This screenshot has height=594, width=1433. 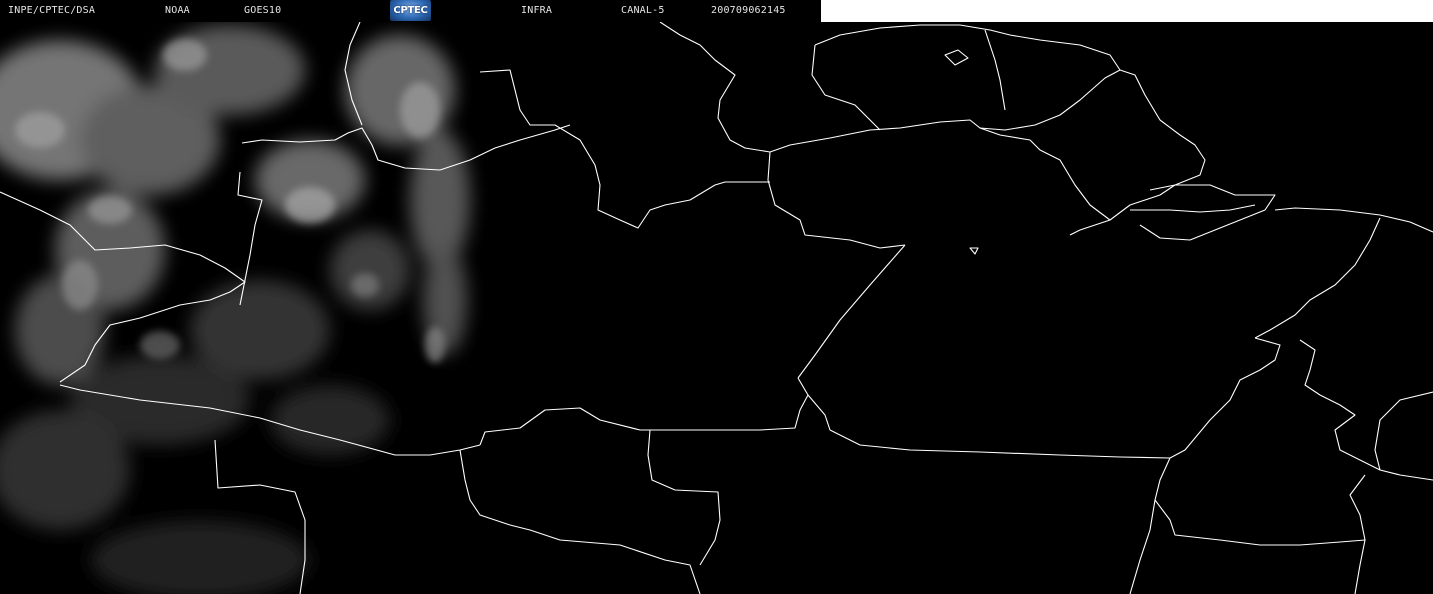 I want to click on satellite-label: GOES10, so click(x=263, y=10).